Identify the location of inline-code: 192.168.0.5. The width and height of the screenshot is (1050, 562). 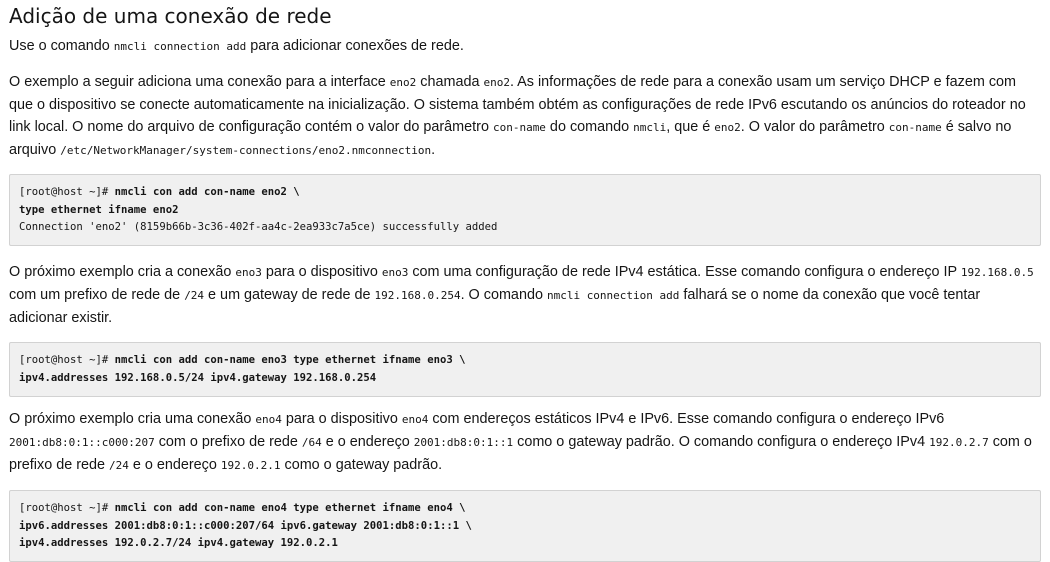
(997, 272).